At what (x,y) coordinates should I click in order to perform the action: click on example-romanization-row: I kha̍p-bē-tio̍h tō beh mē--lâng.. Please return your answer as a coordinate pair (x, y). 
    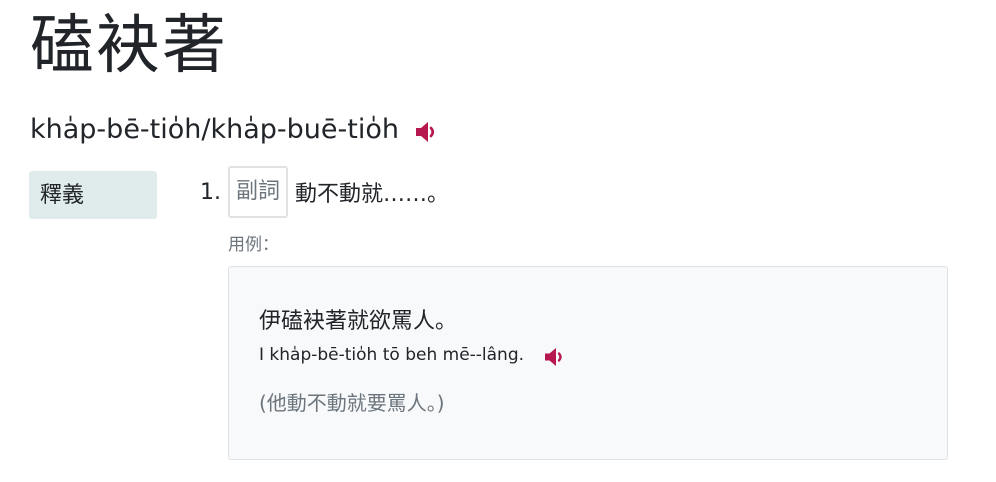
    Looking at the image, I should click on (603, 355).